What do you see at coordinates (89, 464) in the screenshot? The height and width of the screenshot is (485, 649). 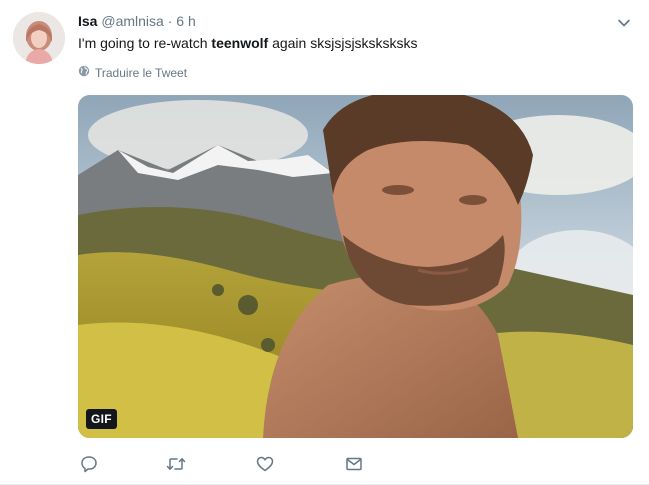 I see `reply-icon` at bounding box center [89, 464].